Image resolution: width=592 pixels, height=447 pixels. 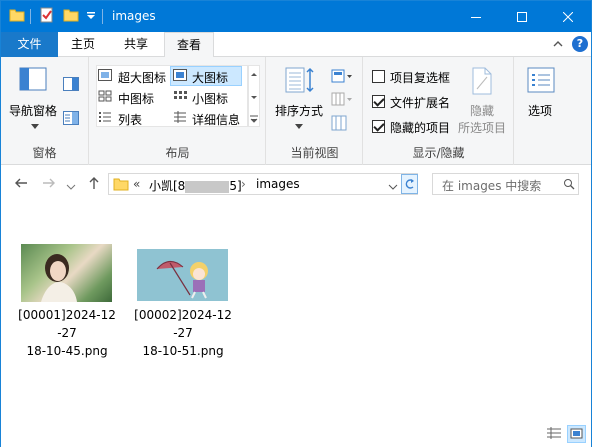 I want to click on breadcrumb-user-label: 小凯[8, so click(x=167, y=186).